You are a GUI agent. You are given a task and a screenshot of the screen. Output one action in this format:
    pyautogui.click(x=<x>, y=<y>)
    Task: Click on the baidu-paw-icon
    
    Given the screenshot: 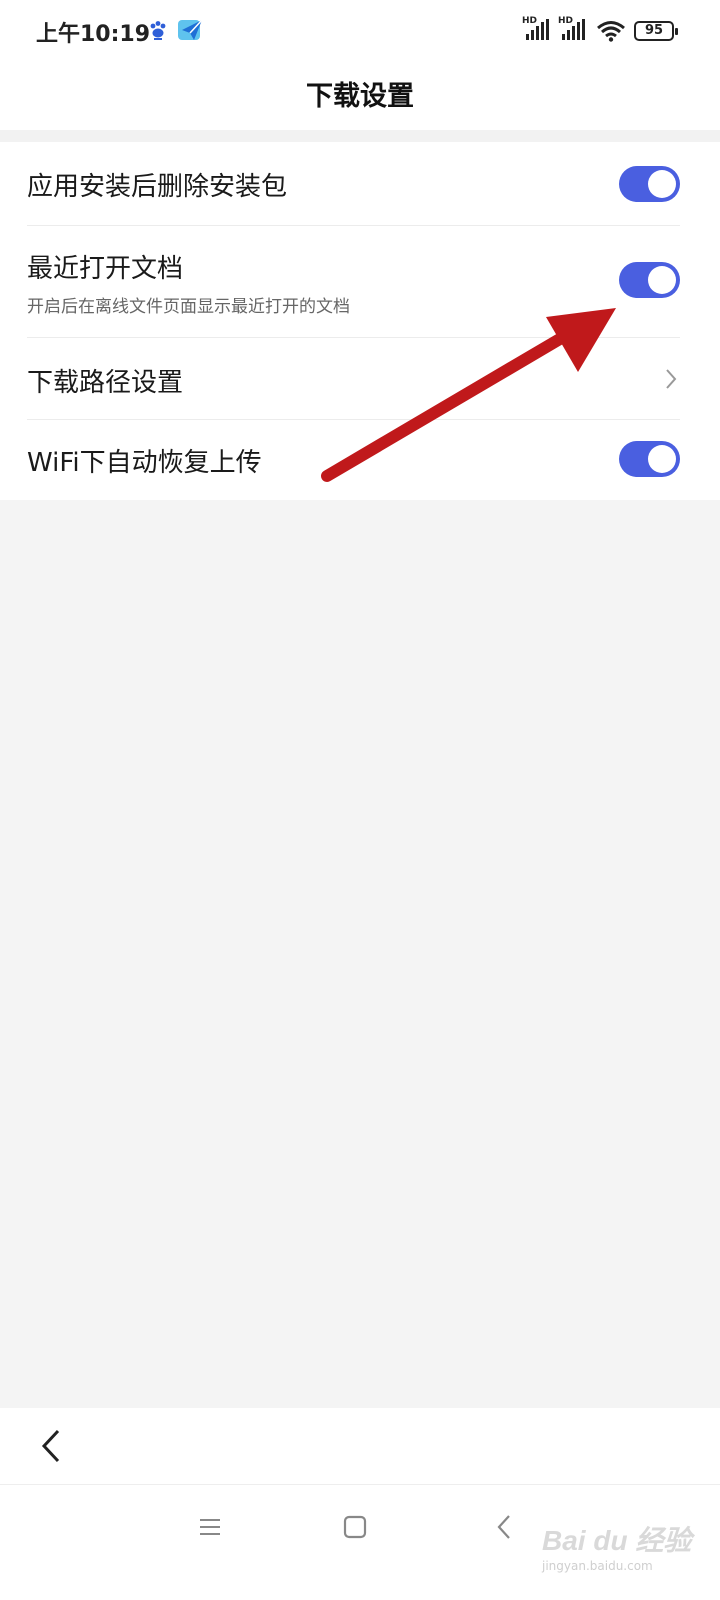 What is the action you would take?
    pyautogui.click(x=158, y=30)
    